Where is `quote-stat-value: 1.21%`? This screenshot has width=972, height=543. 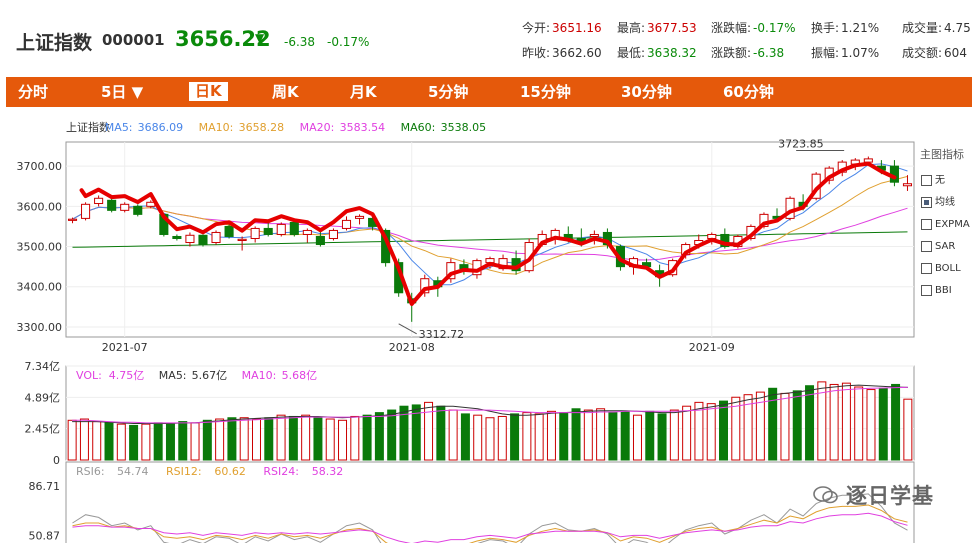
quote-stat-value: 1.21% is located at coordinates (860, 28).